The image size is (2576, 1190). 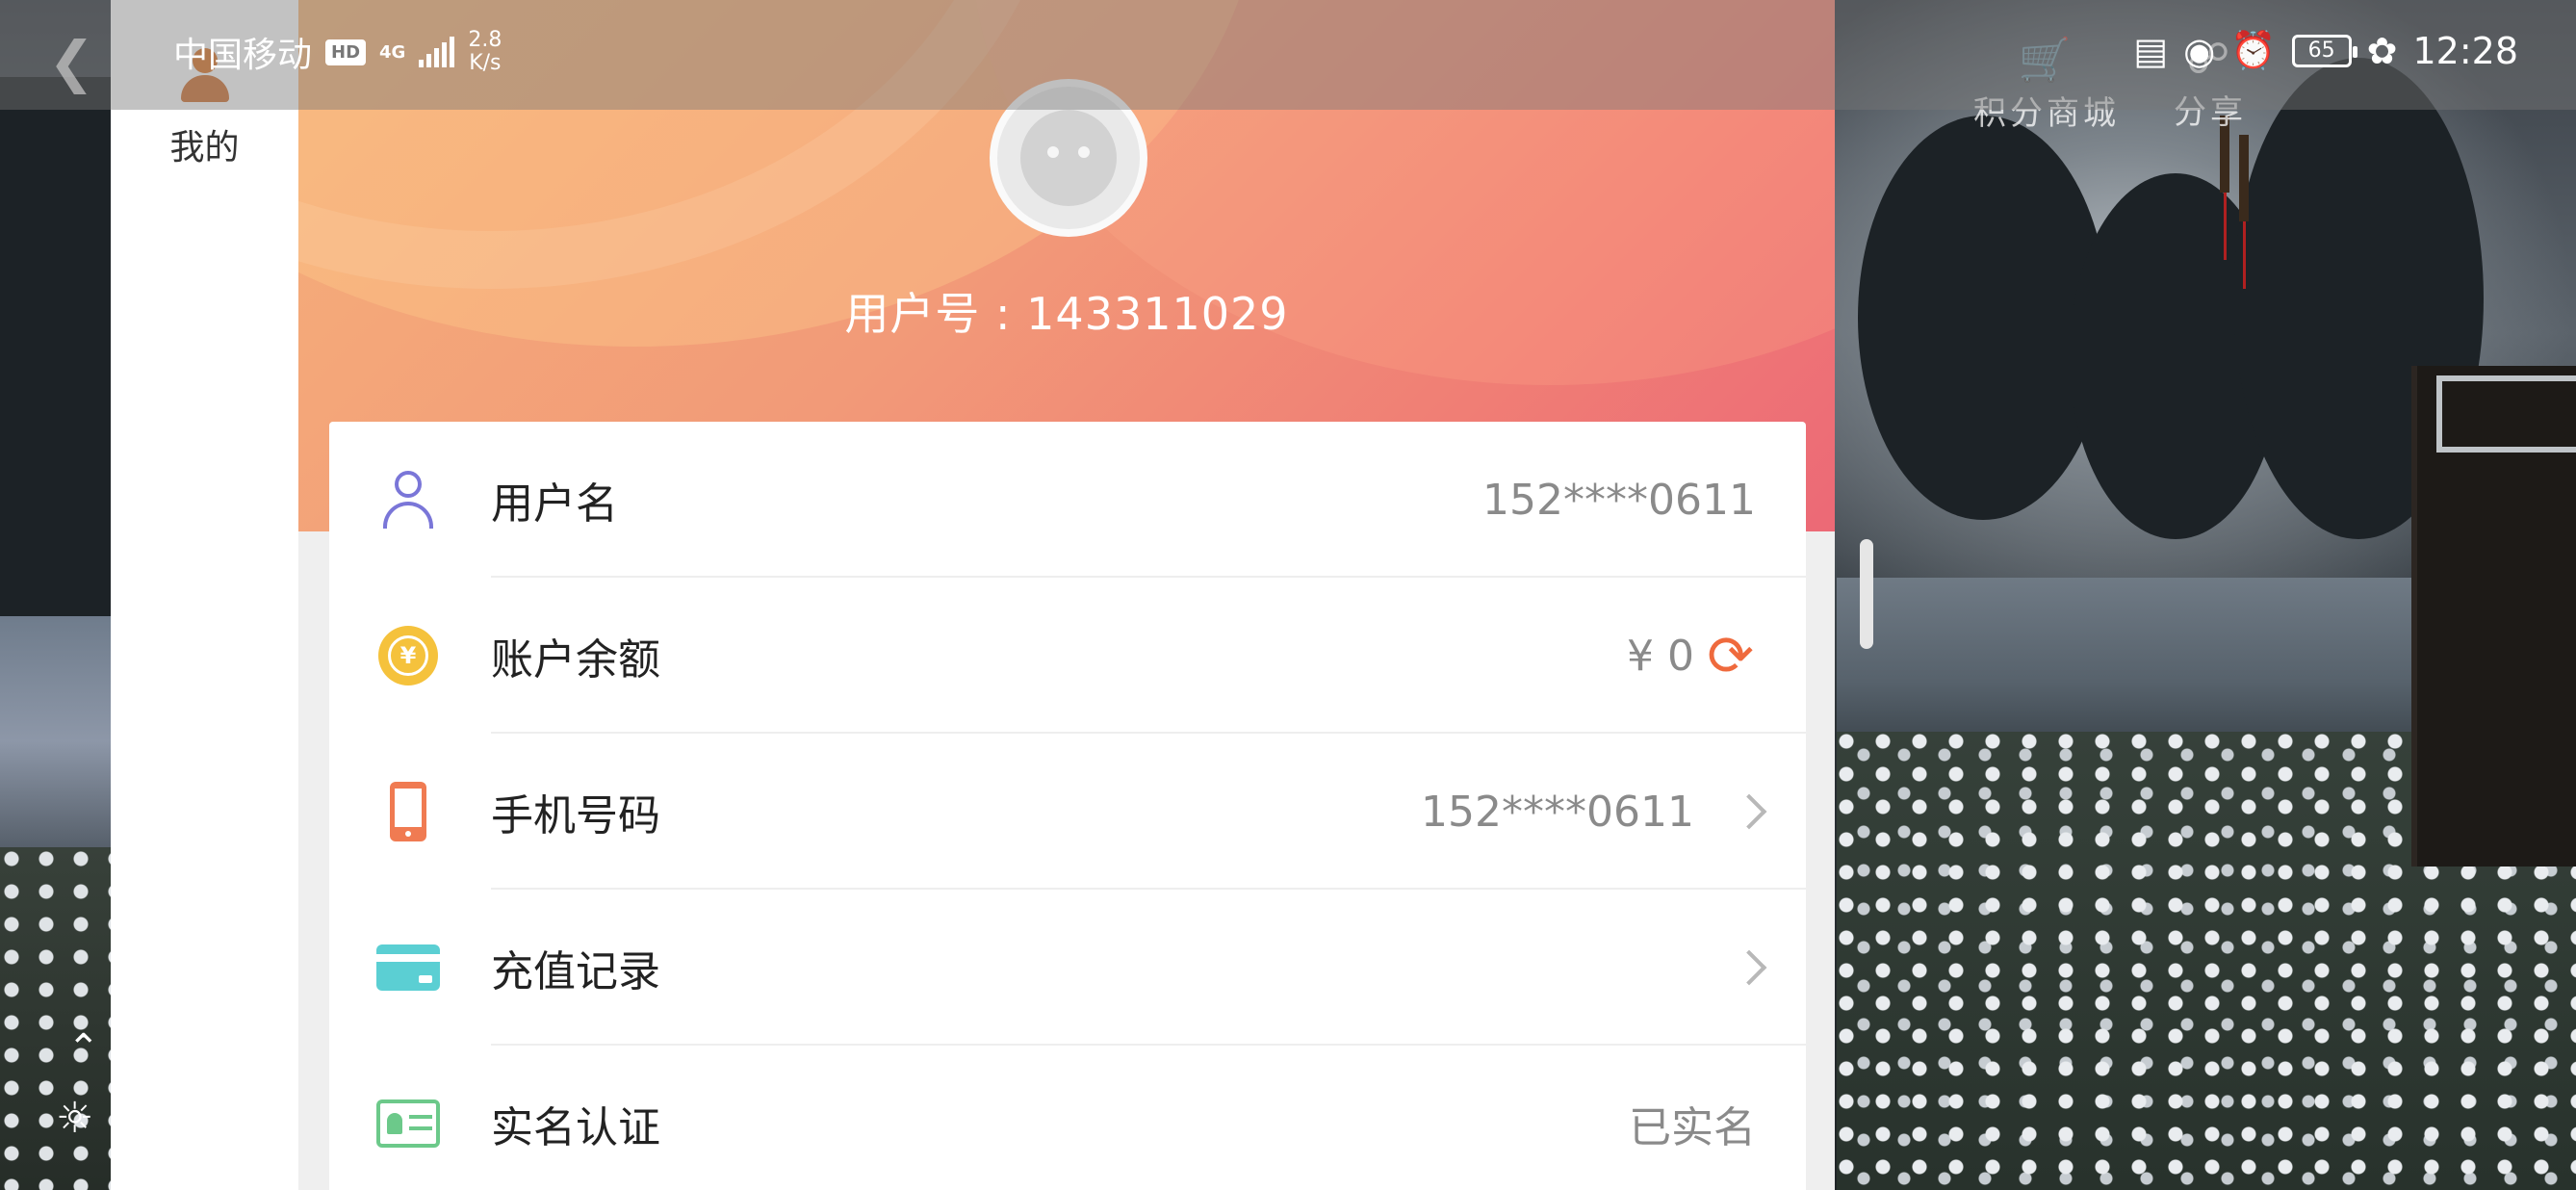 I want to click on row-username: 用户名 152****0611, so click(x=1068, y=500).